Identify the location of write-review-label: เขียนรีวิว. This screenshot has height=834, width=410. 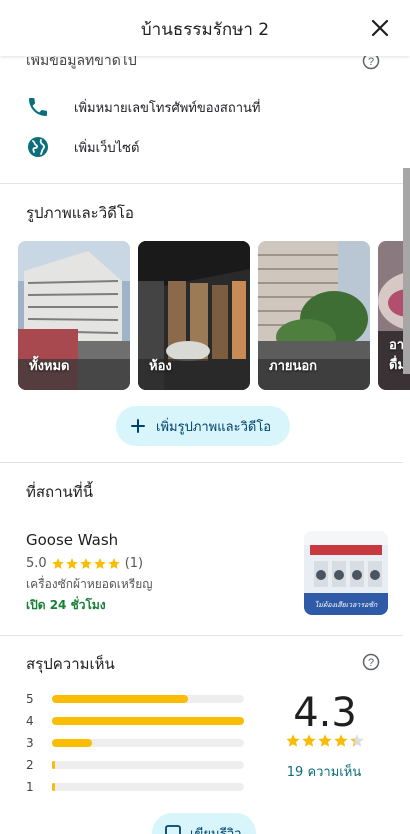
(216, 830).